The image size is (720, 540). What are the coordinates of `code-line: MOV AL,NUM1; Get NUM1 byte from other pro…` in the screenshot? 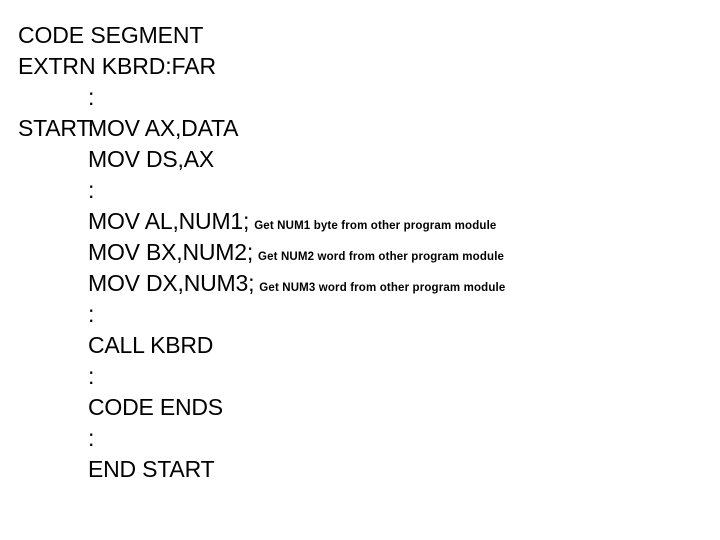 It's located at (363, 221).